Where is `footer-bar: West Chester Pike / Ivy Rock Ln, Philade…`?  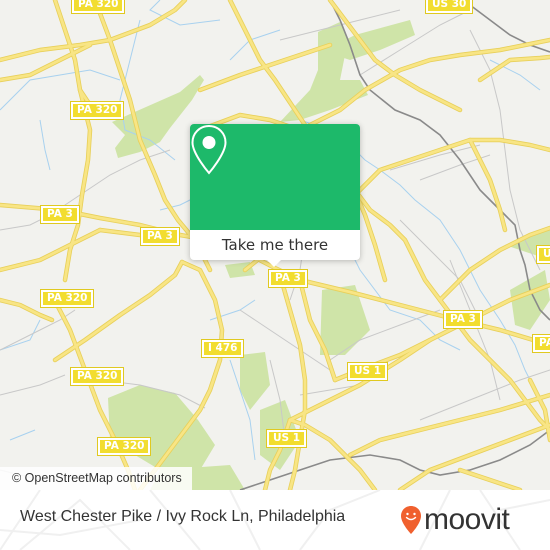
footer-bar: West Chester Pike / Ivy Rock Ln, Philade… is located at coordinates (275, 520).